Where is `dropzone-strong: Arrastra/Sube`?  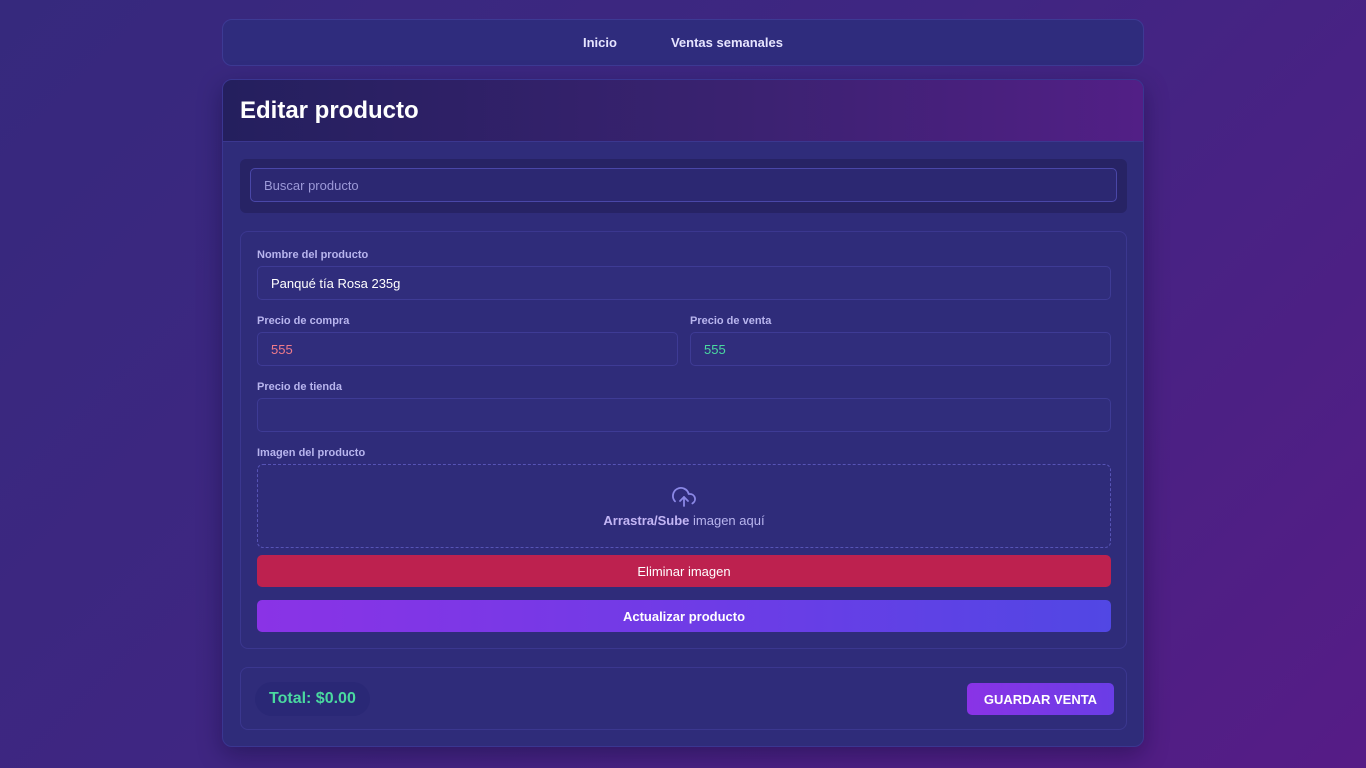 dropzone-strong: Arrastra/Sube is located at coordinates (646, 520).